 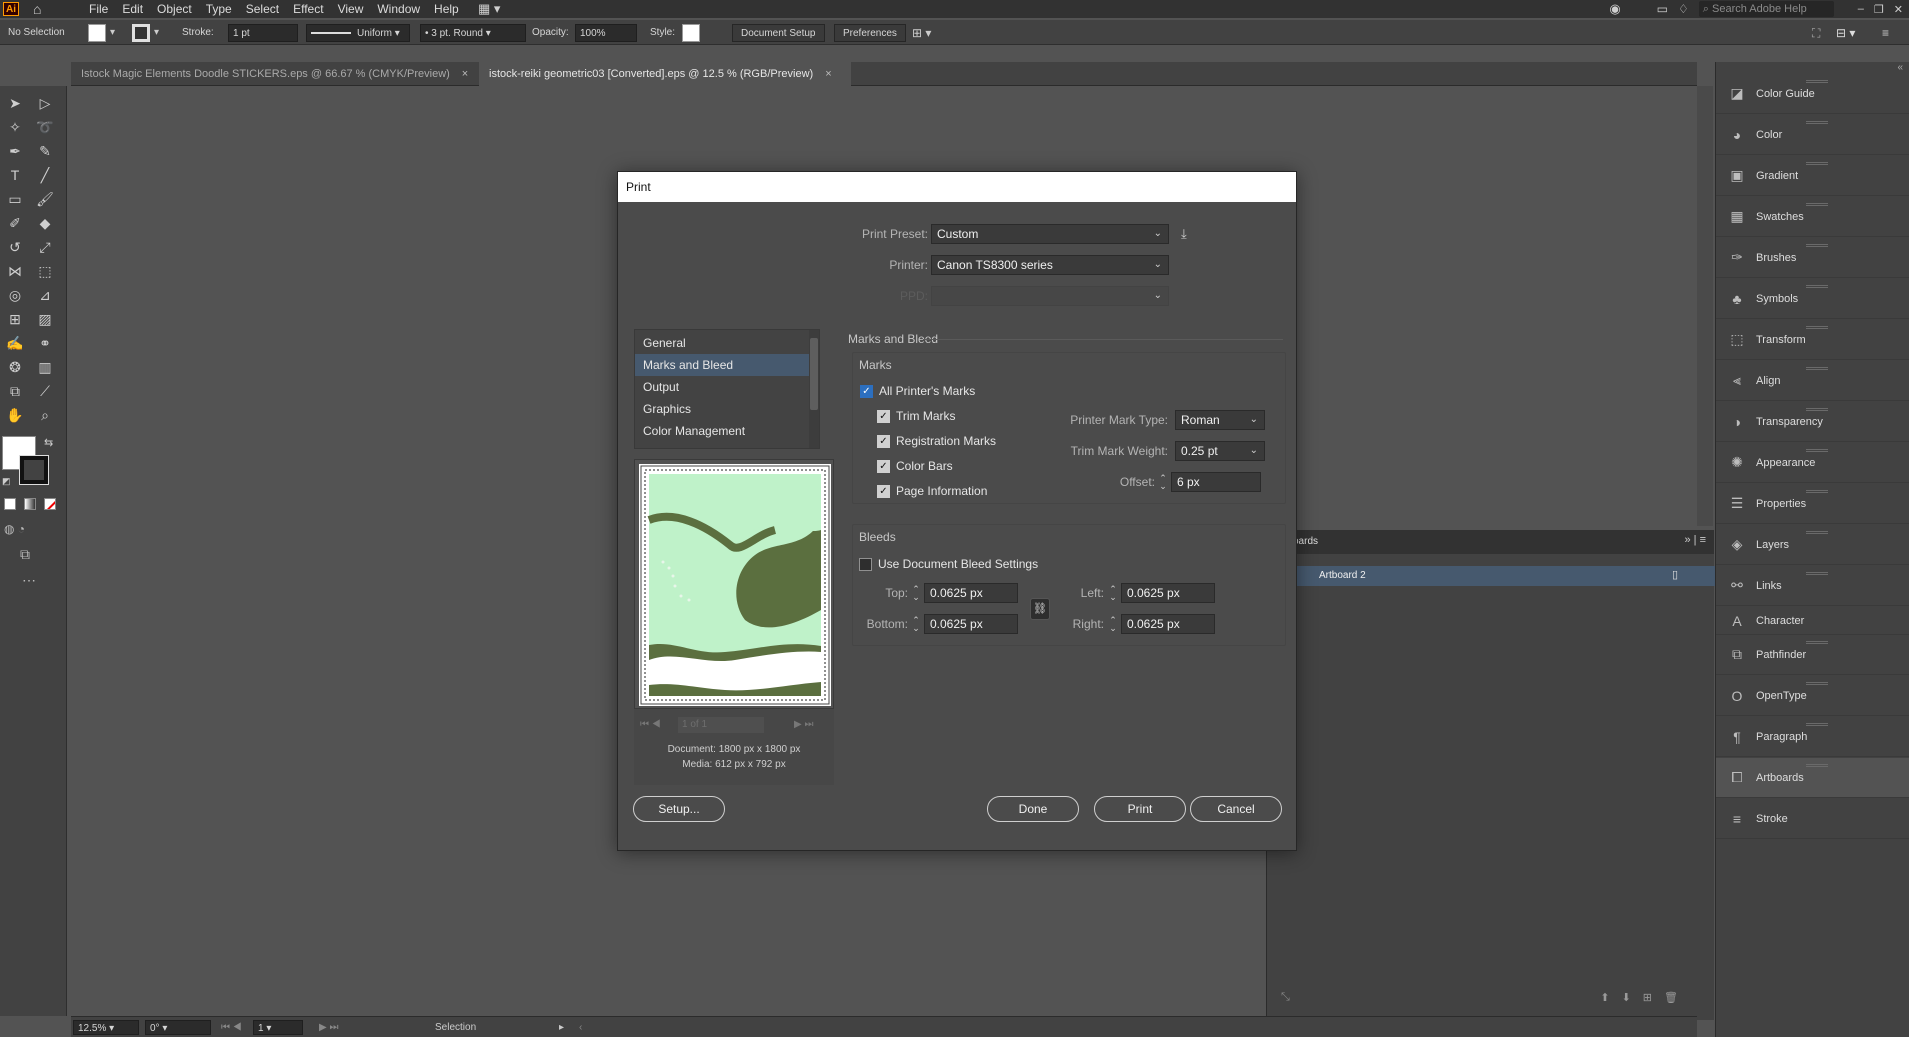 What do you see at coordinates (34, 470) in the screenshot?
I see `stroke-color-swatch` at bounding box center [34, 470].